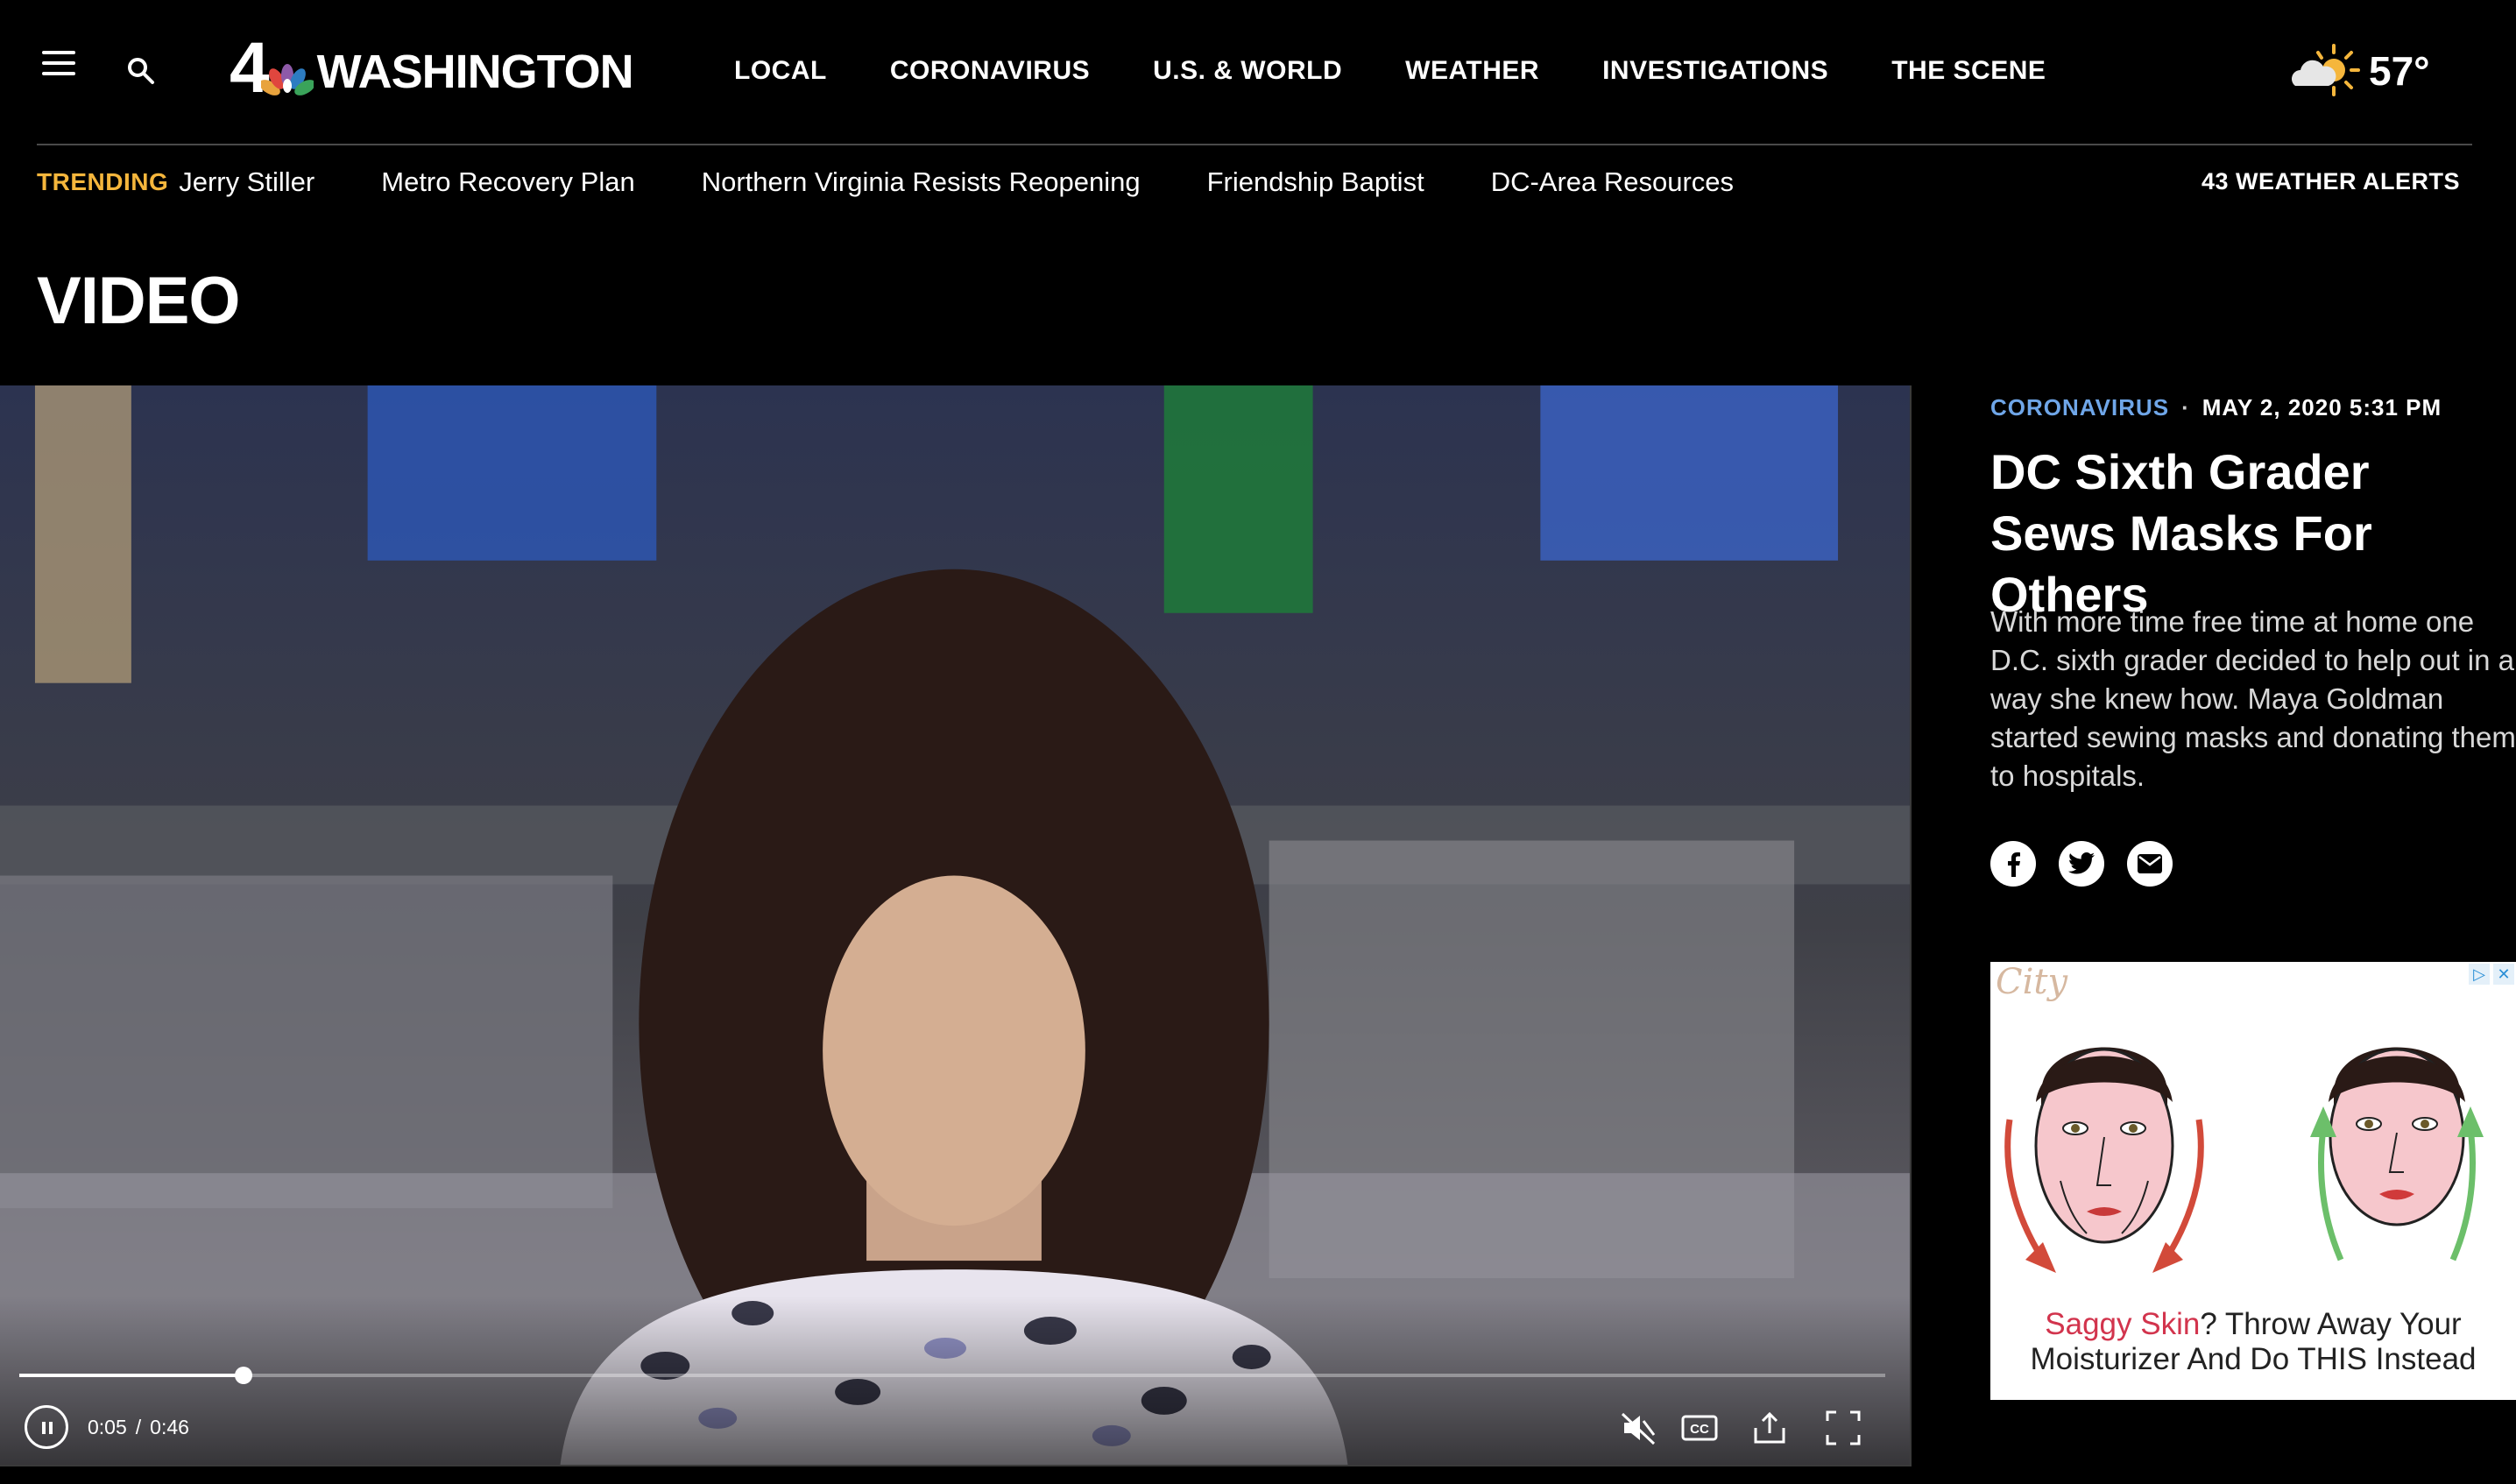  What do you see at coordinates (1638, 1428) in the screenshot?
I see `mute-icon` at bounding box center [1638, 1428].